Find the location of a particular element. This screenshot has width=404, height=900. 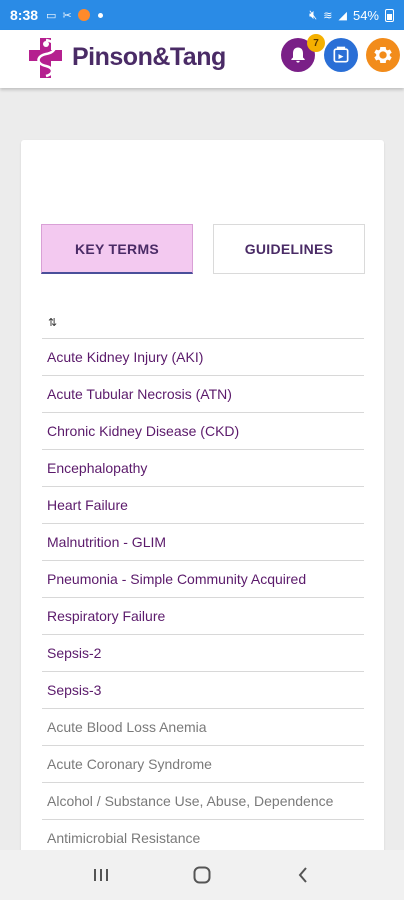

notification-dot is located at coordinates (83, 15).